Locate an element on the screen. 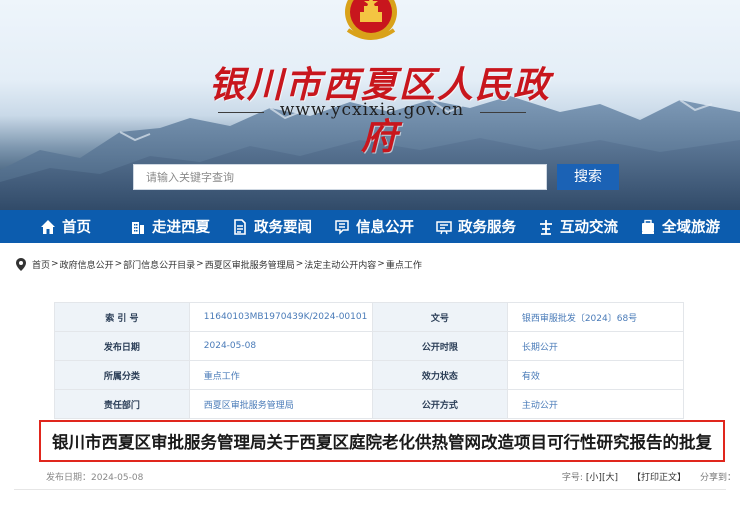 The width and height of the screenshot is (740, 506). national-emblem-icon is located at coordinates (371, 20).